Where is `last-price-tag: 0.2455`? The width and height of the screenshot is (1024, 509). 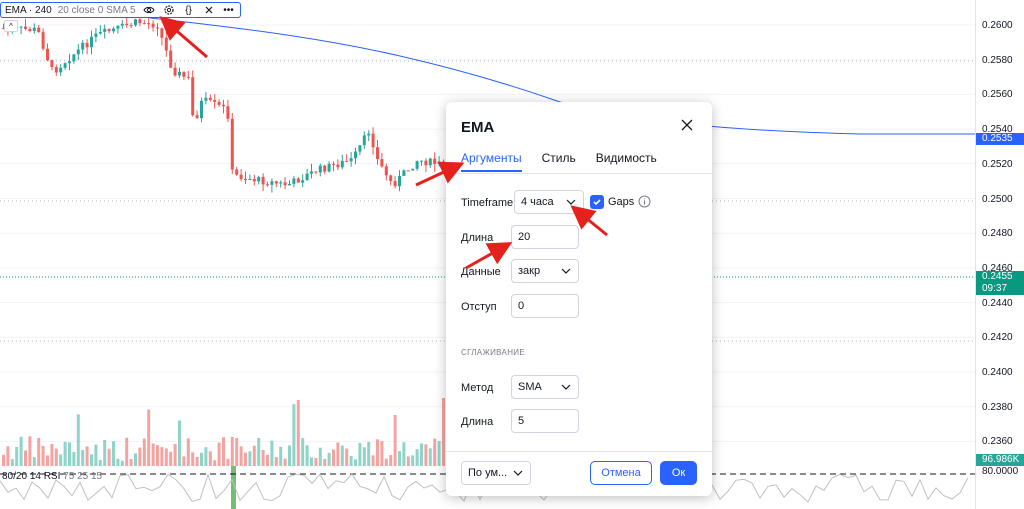
last-price-tag: 0.2455 is located at coordinates (1000, 277).